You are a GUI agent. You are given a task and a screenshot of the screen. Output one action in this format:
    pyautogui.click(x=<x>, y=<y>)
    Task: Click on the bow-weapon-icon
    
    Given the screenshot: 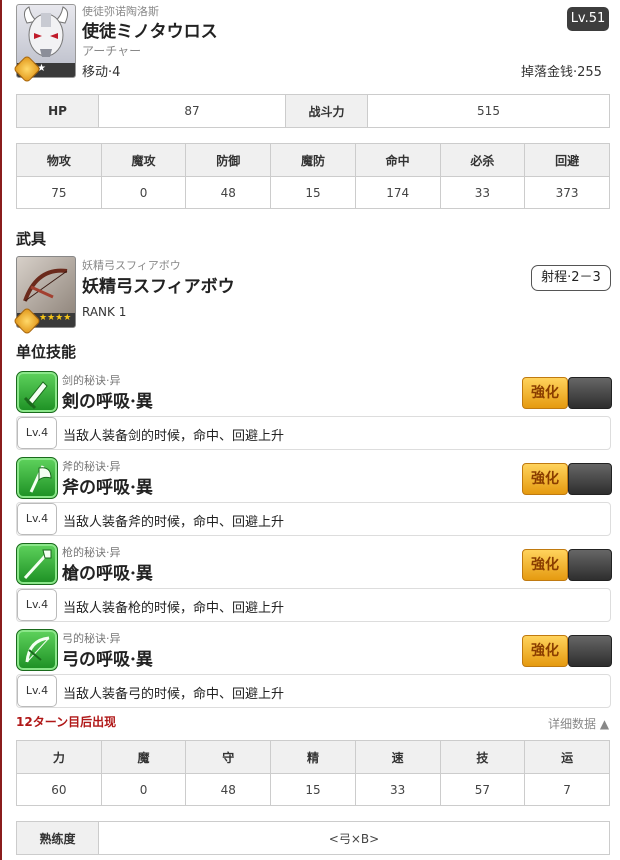 What is the action you would take?
    pyautogui.click(x=45, y=285)
    